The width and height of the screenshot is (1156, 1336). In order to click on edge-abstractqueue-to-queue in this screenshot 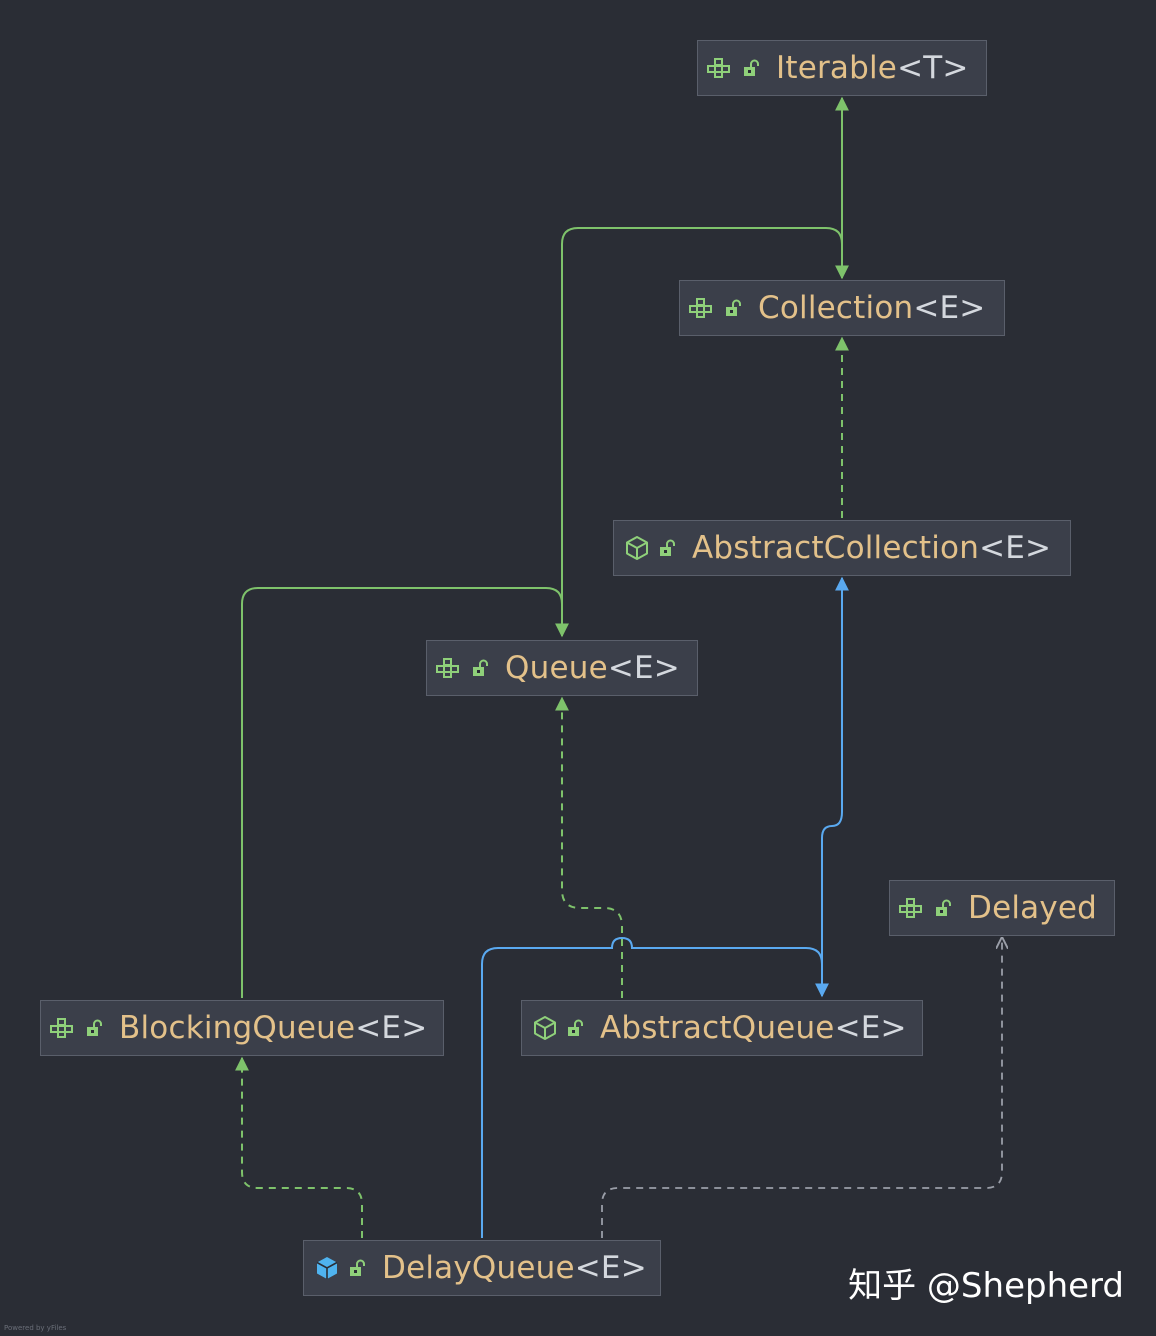, I will do `click(589, 847)`.